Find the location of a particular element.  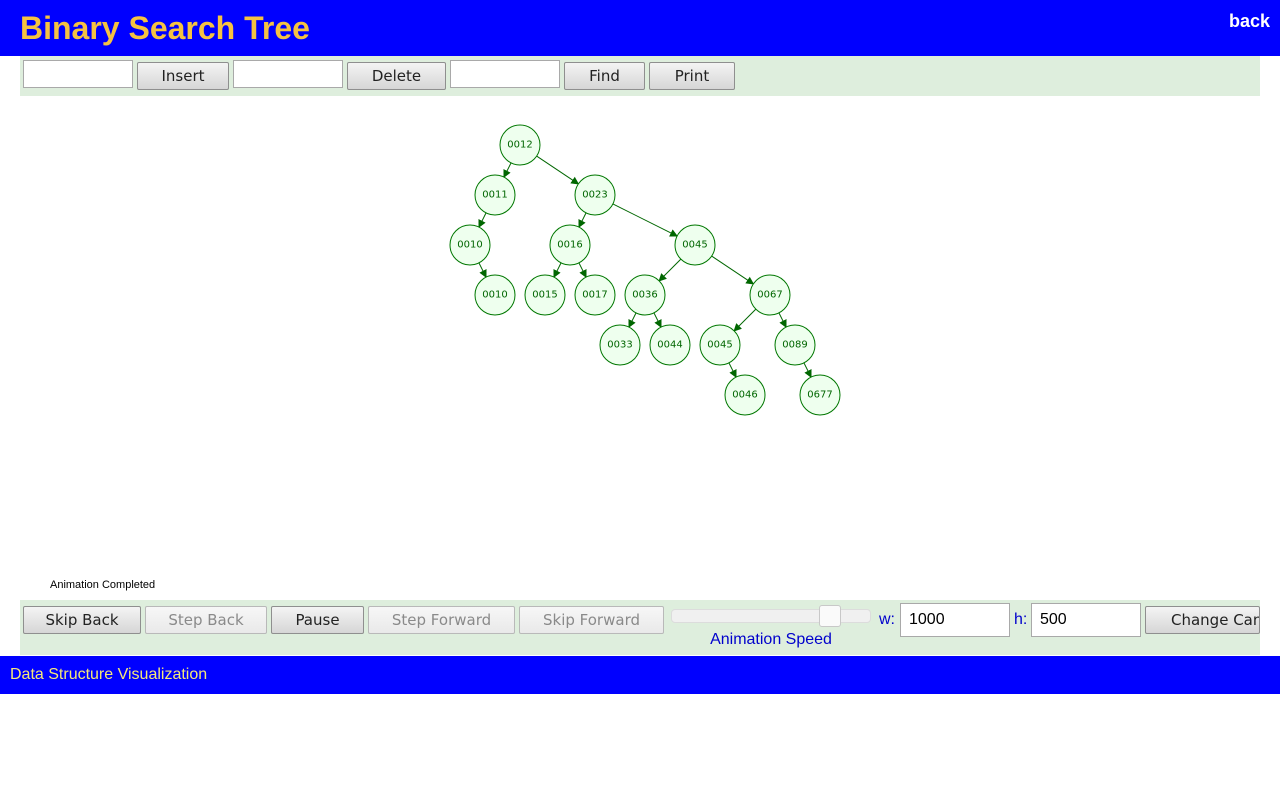

tree-node-label: 0089 is located at coordinates (794, 345).